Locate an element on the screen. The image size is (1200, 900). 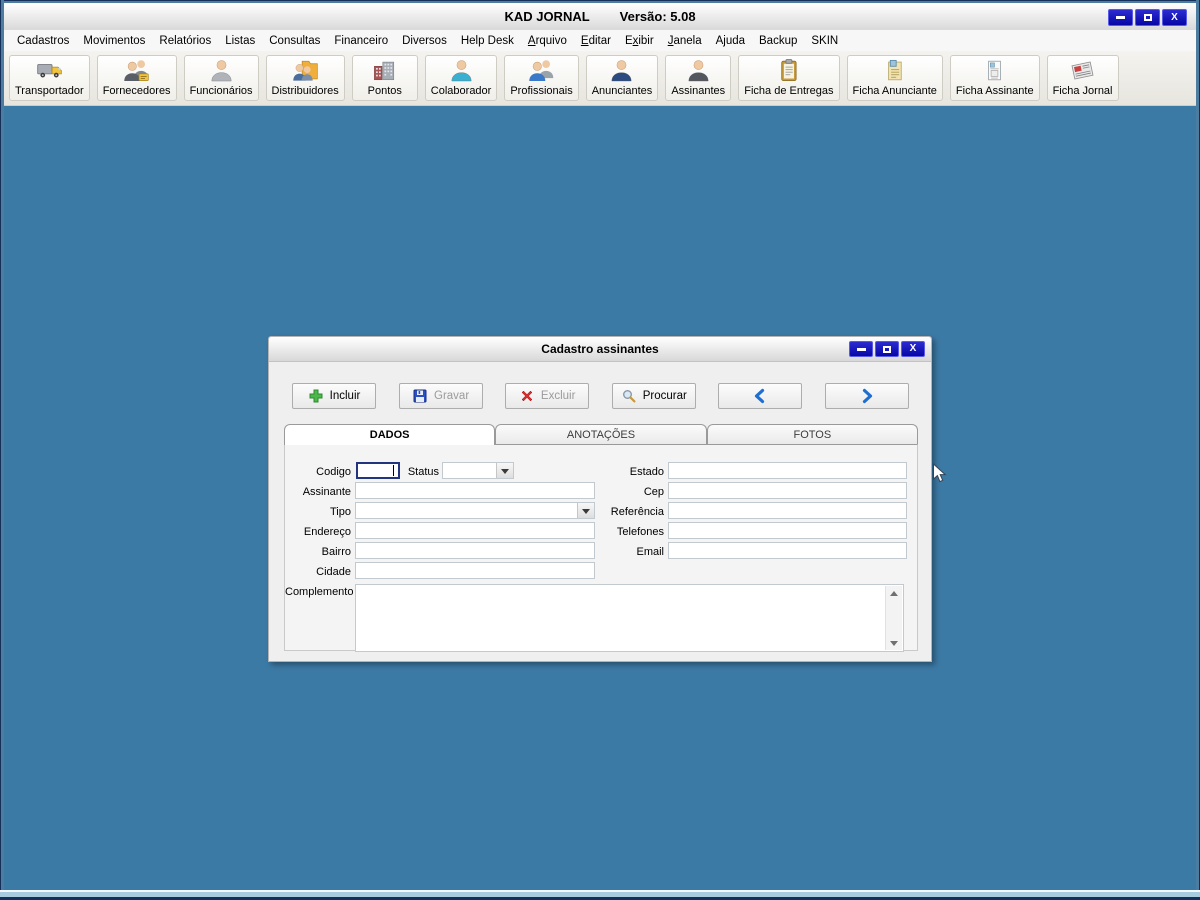
ficha-de-entregas-button: Ficha de Entregas is located at coordinates (789, 78).